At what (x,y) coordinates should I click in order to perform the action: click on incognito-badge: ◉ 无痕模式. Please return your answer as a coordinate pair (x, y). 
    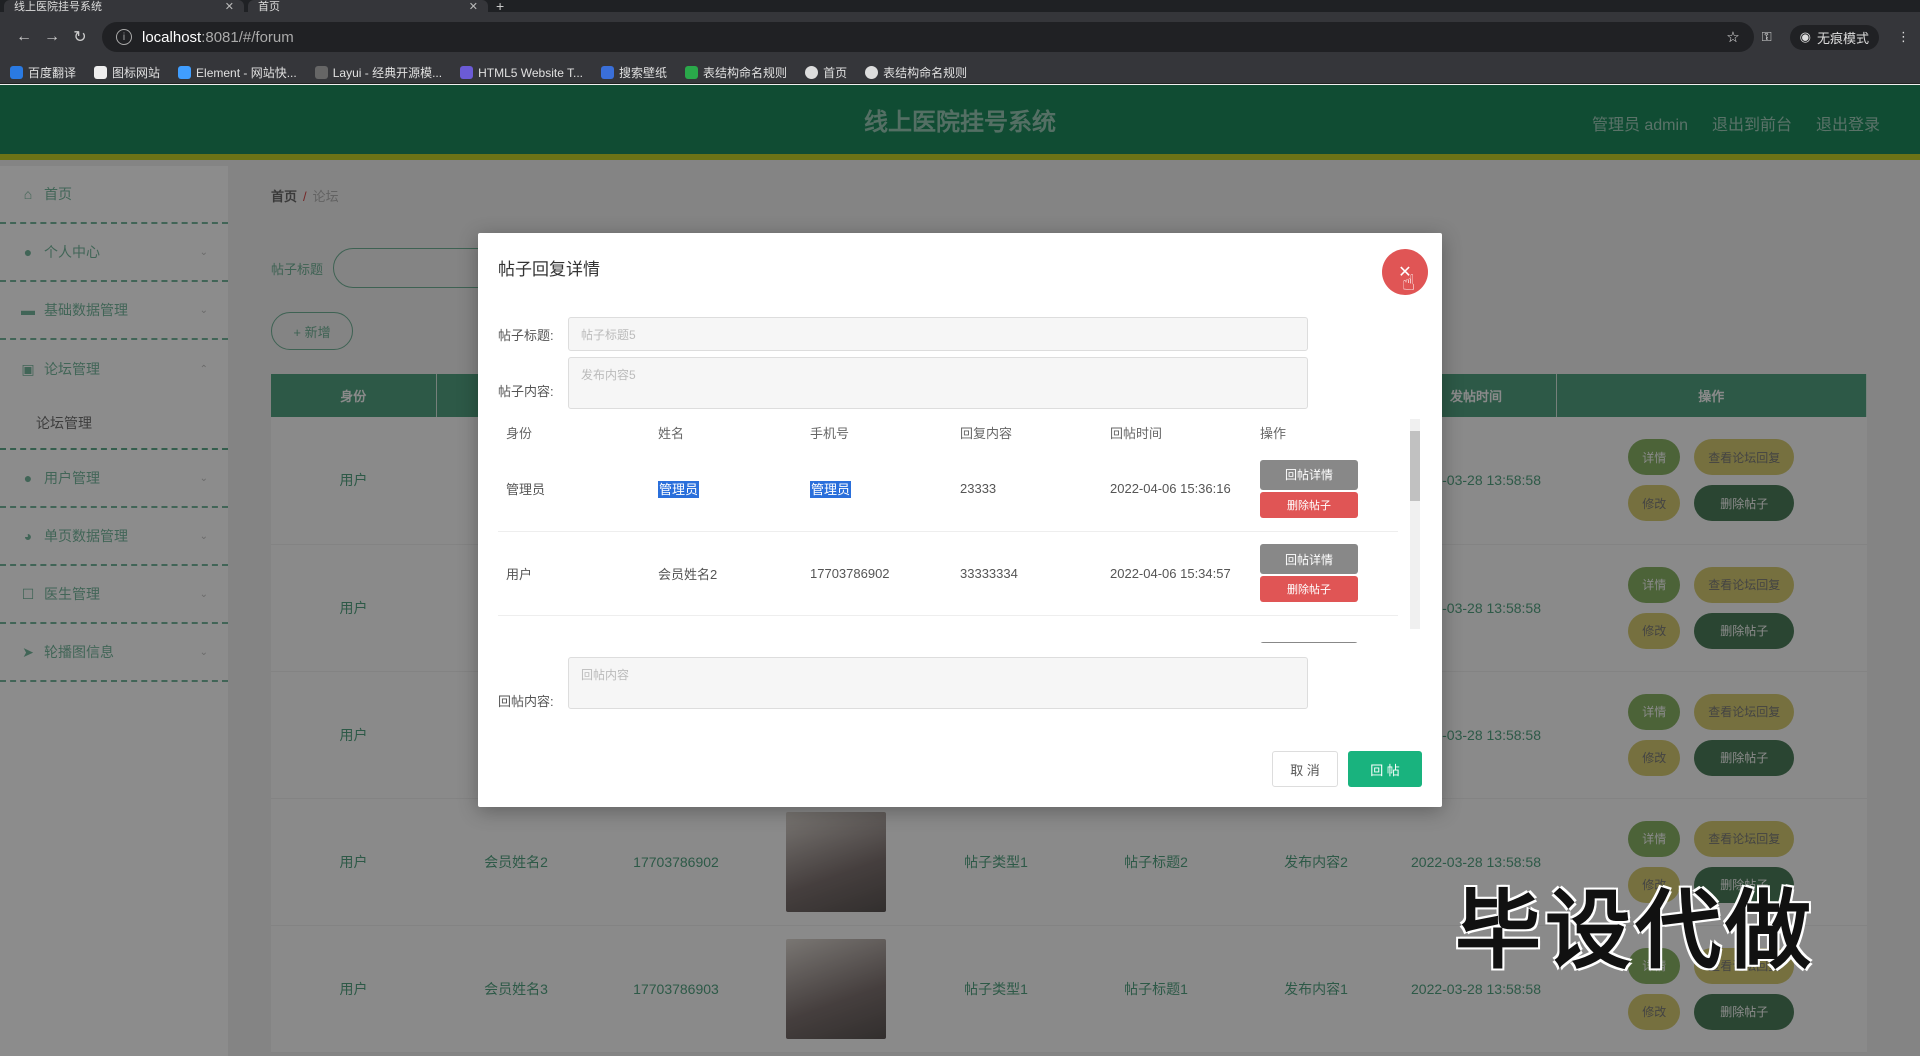
    Looking at the image, I should click on (1834, 37).